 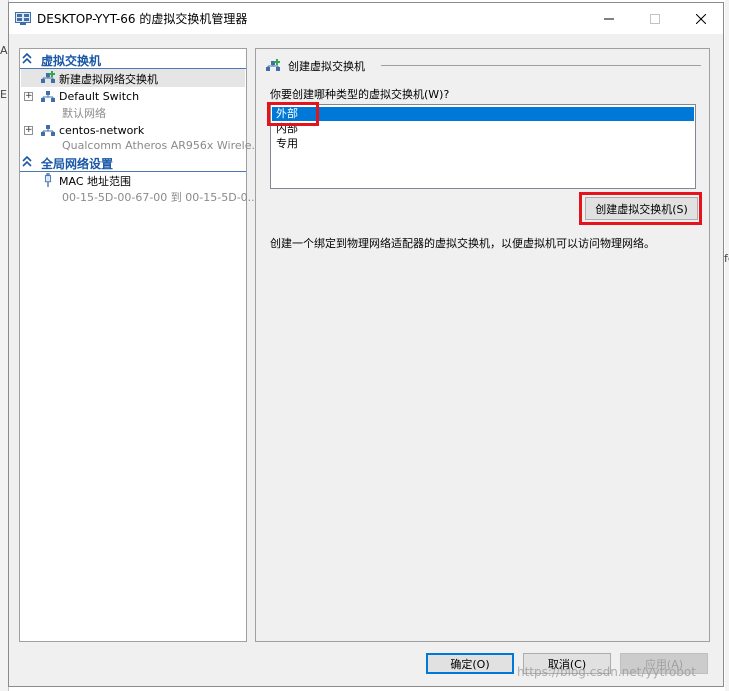 I want to click on background-window-strip-right, so click(x=727, y=345).